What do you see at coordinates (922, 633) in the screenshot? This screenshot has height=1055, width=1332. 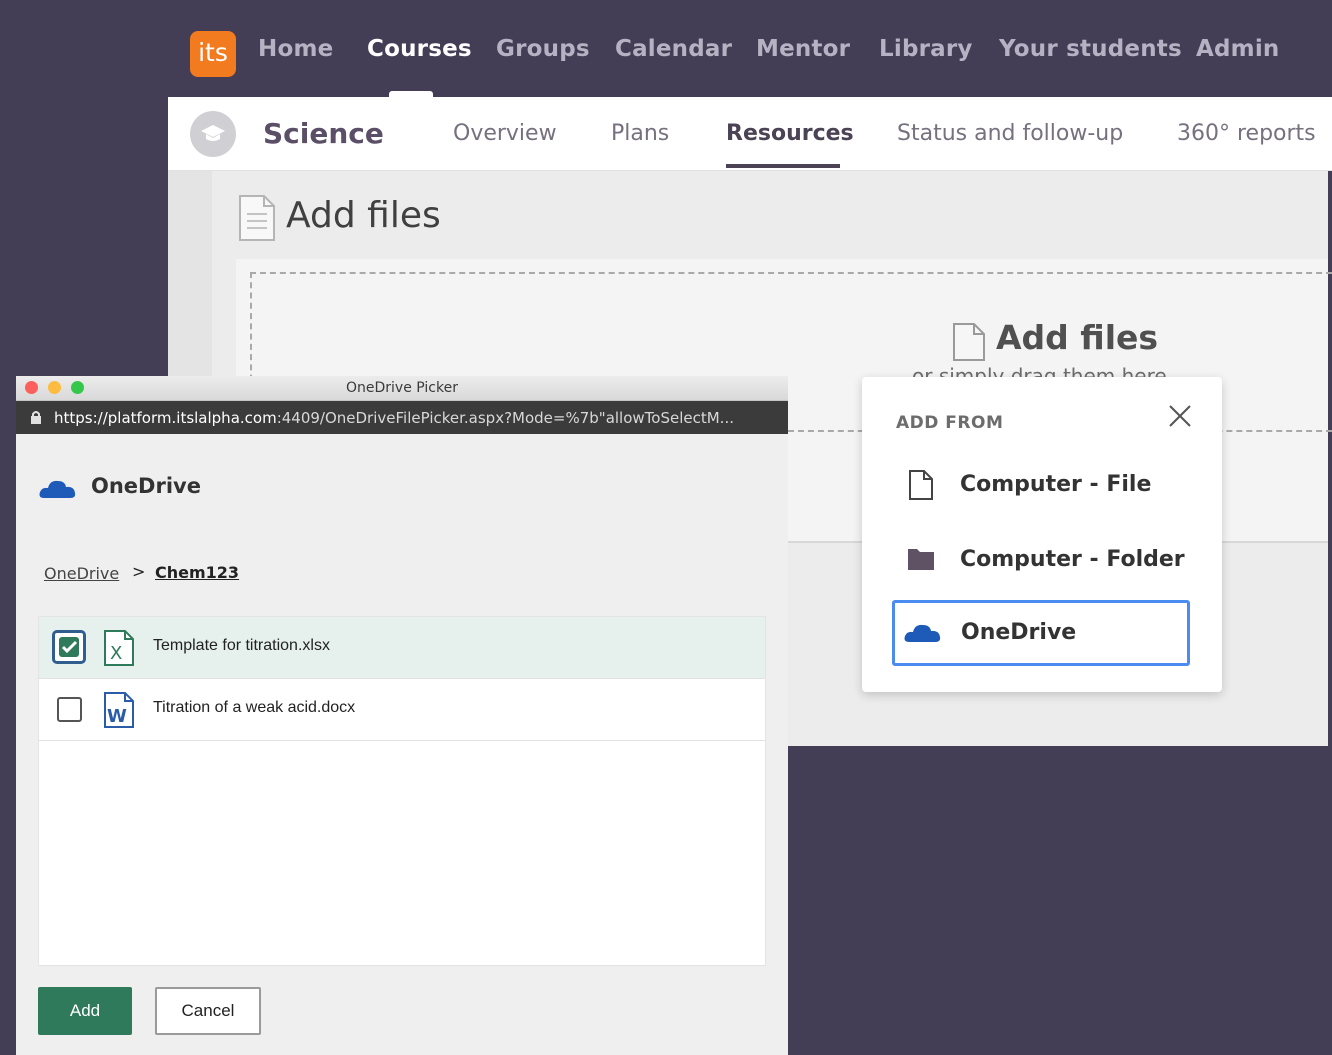 I see `onedrive-icon` at bounding box center [922, 633].